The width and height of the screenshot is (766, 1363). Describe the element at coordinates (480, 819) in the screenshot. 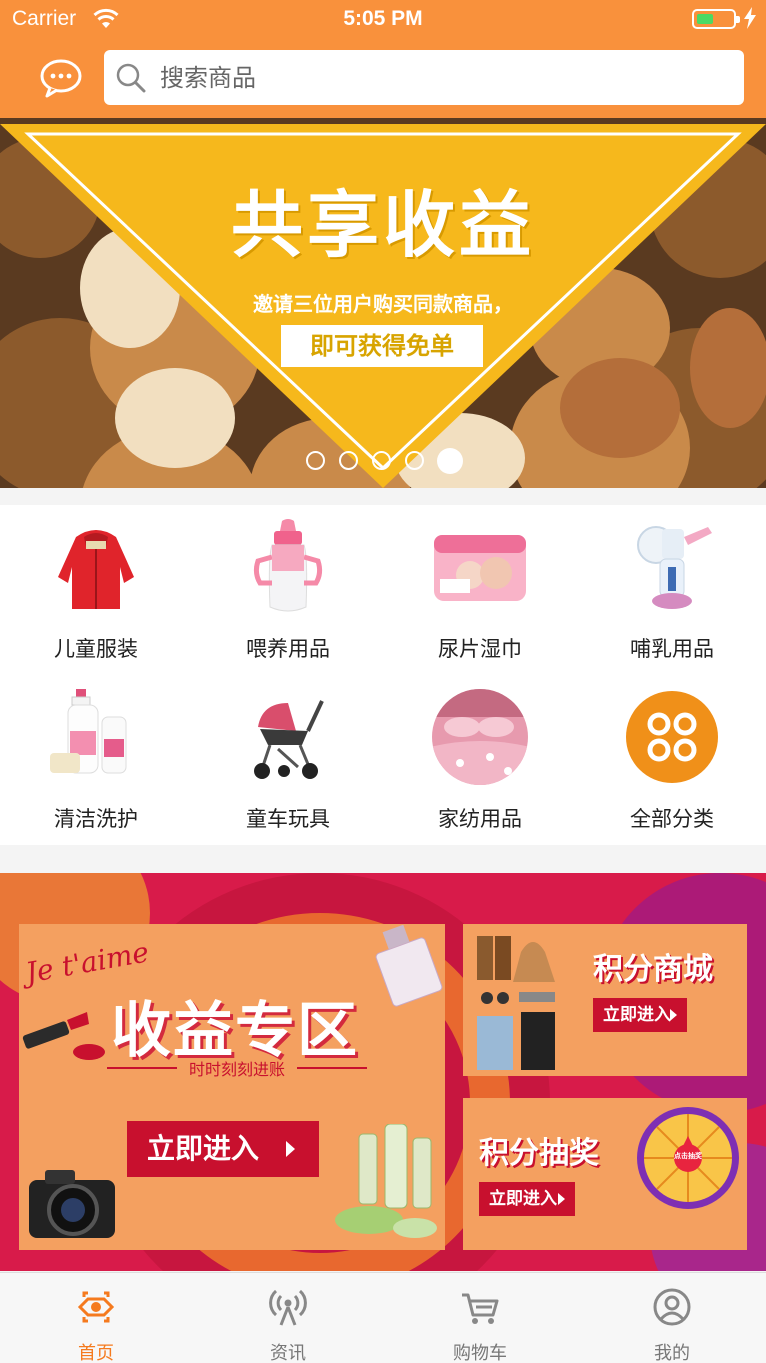

I see `category-label: 家纺用品` at that location.